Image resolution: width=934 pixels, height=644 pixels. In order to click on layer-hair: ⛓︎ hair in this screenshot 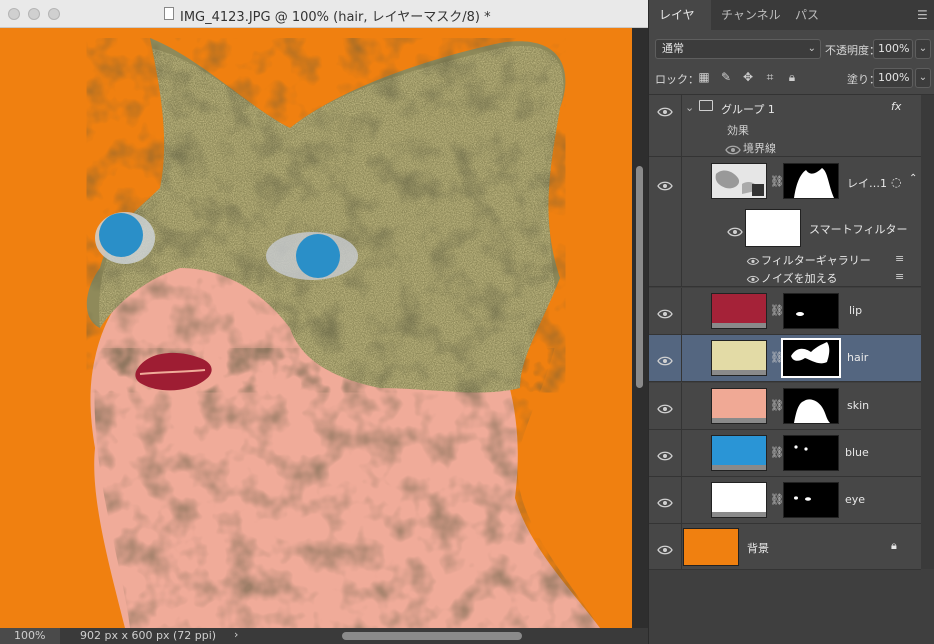, I will do `click(785, 358)`.